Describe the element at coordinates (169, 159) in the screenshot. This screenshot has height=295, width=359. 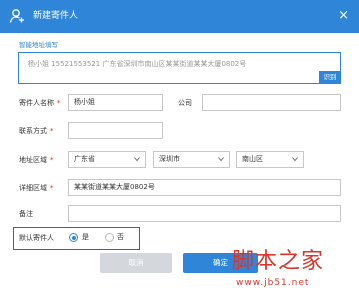
I see `city-value: 深圳市` at that location.